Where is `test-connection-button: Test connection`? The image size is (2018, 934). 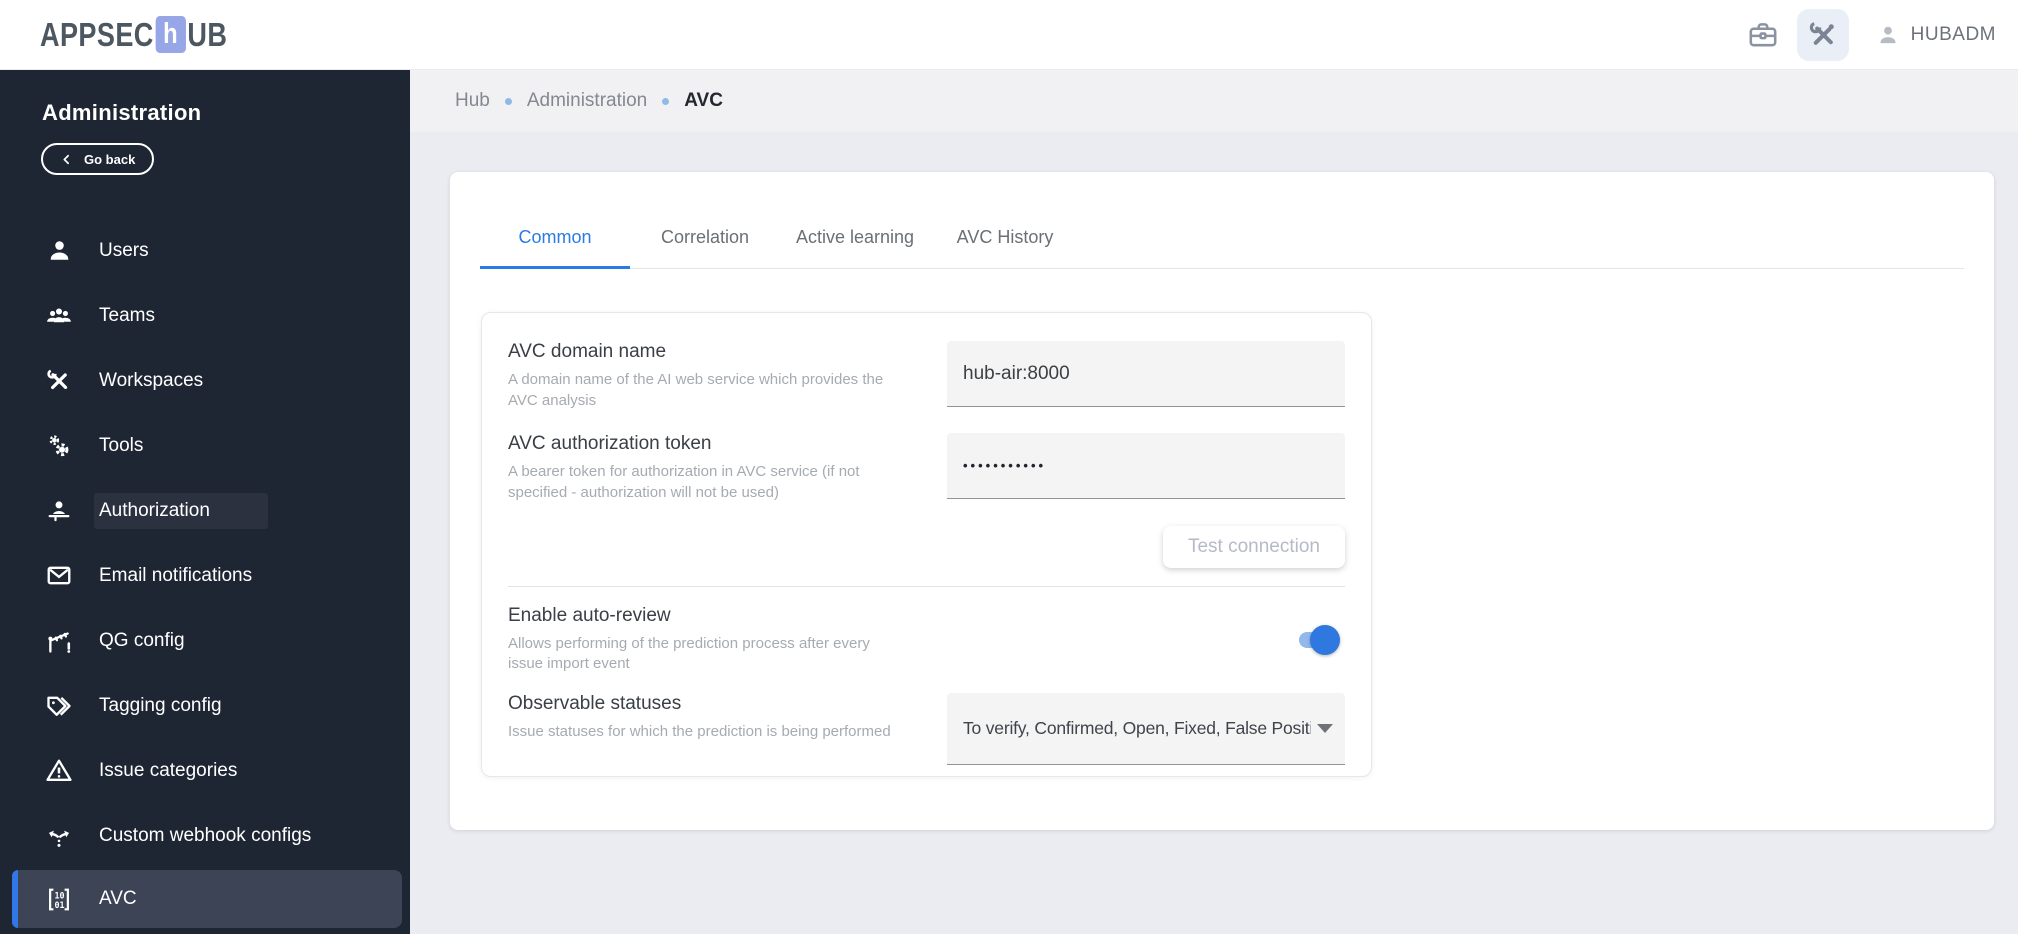
test-connection-button: Test connection is located at coordinates (1253, 546).